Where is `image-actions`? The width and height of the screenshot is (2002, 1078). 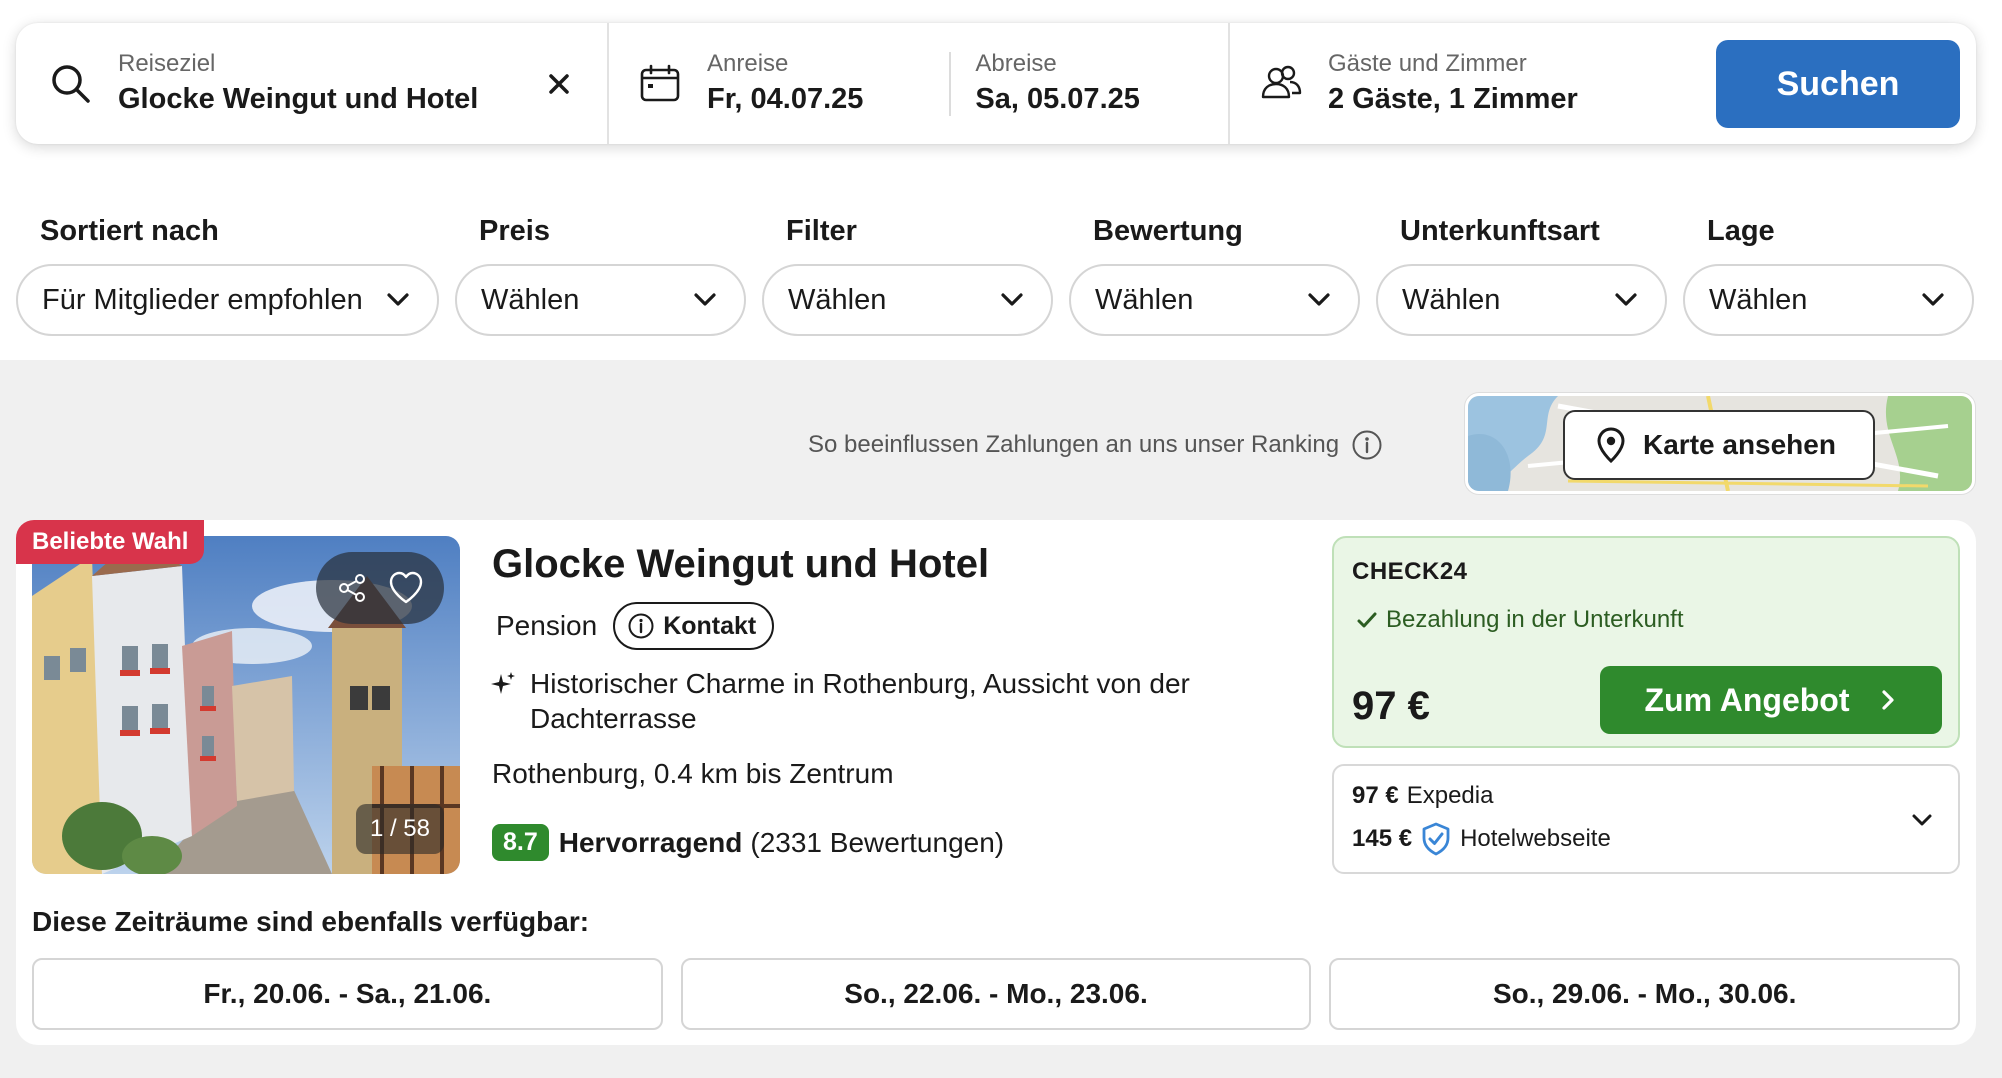 image-actions is located at coordinates (380, 588).